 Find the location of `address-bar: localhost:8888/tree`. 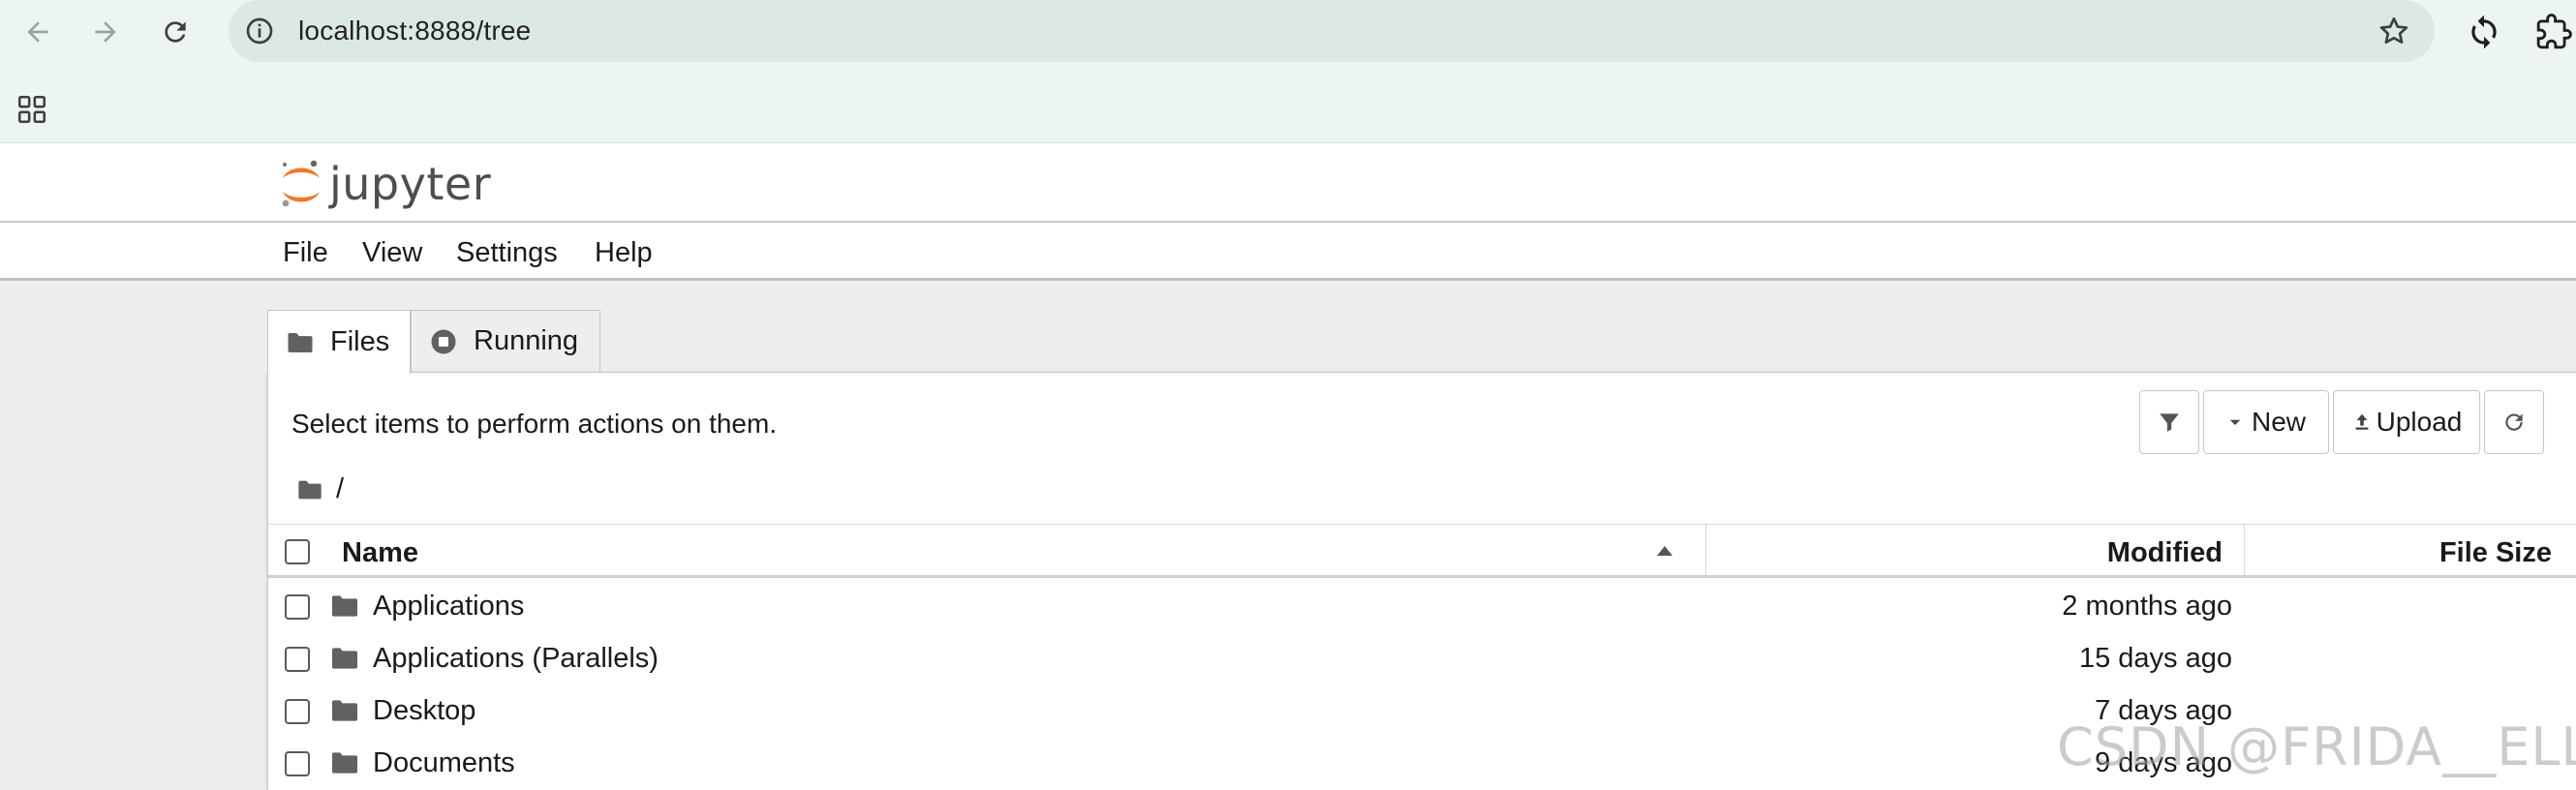

address-bar: localhost:8888/tree is located at coordinates (1332, 31).